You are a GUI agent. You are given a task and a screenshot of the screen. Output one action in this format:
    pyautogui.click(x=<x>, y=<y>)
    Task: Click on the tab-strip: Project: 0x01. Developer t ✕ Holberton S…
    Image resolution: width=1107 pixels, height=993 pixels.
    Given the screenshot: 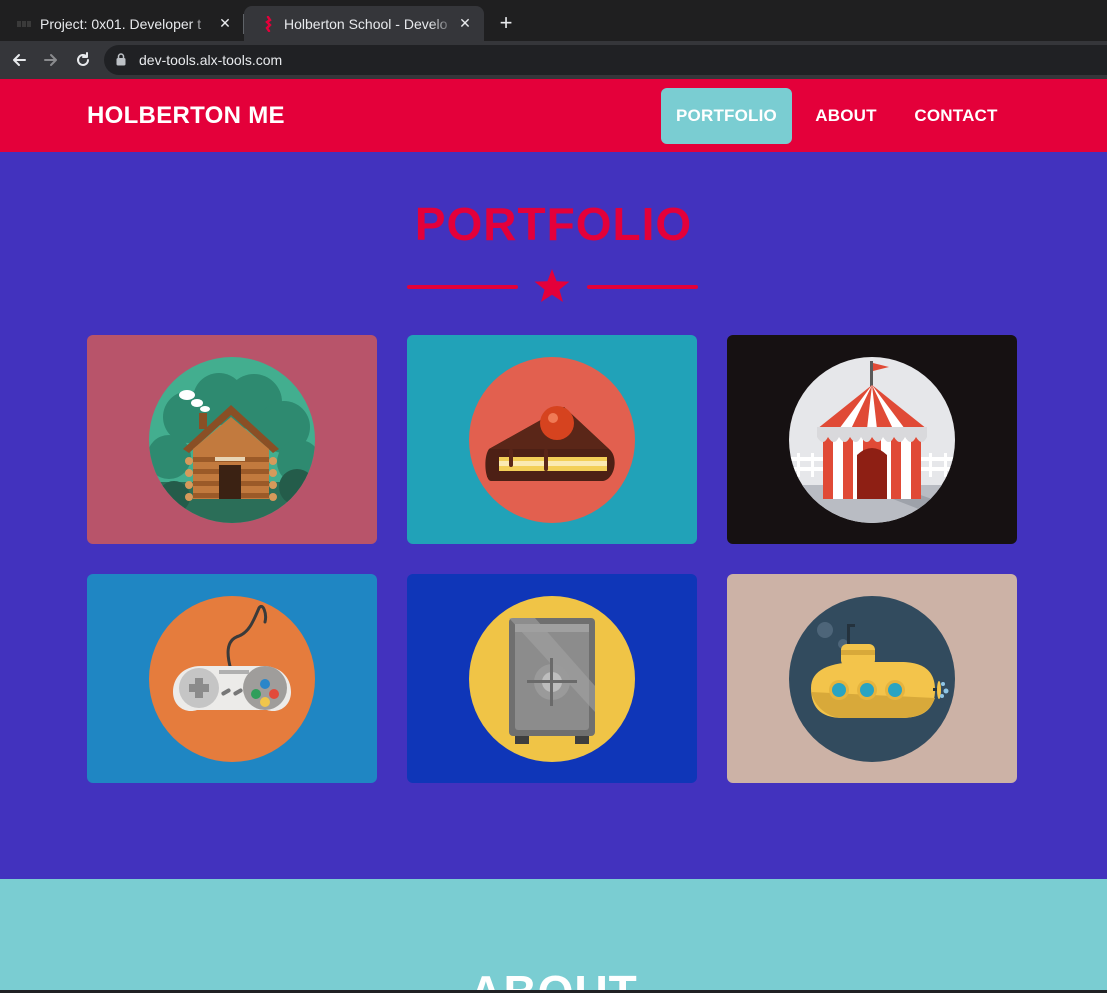 What is the action you would take?
    pyautogui.click(x=553, y=20)
    